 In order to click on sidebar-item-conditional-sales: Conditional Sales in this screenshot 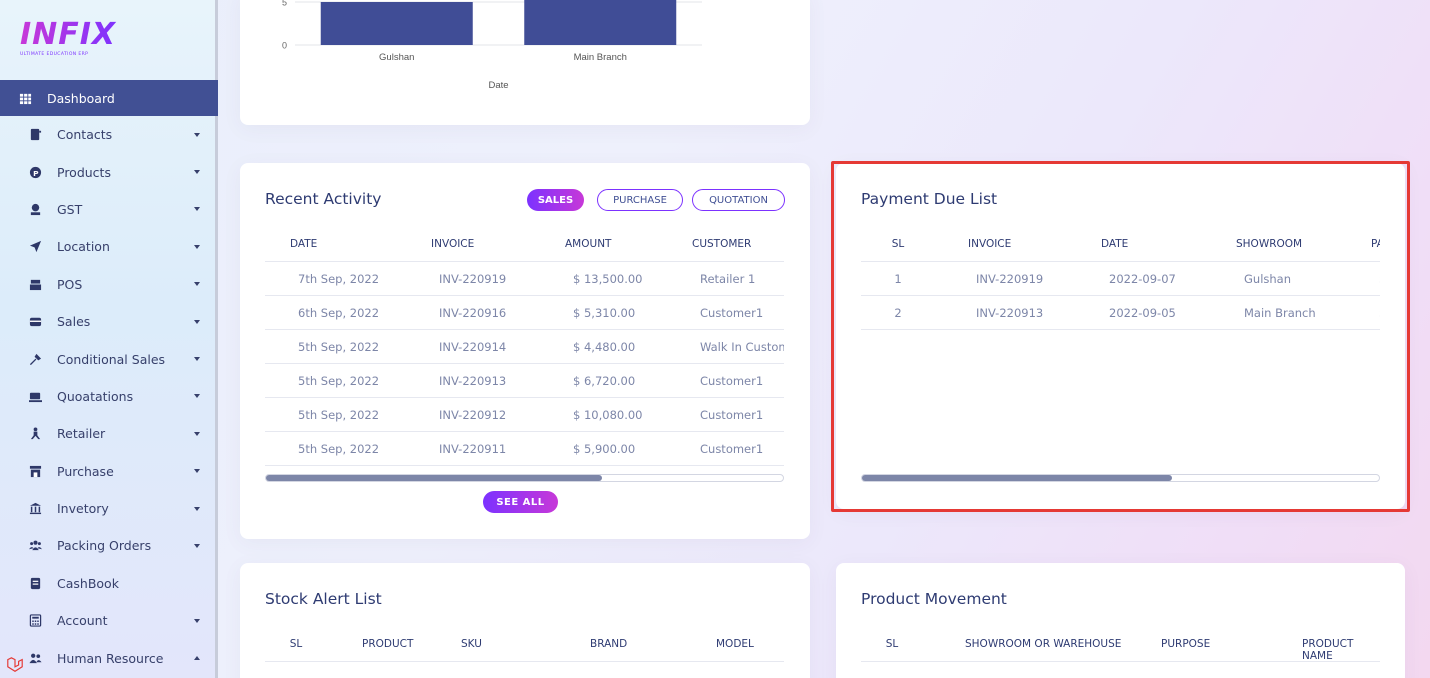, I will do `click(109, 358)`.